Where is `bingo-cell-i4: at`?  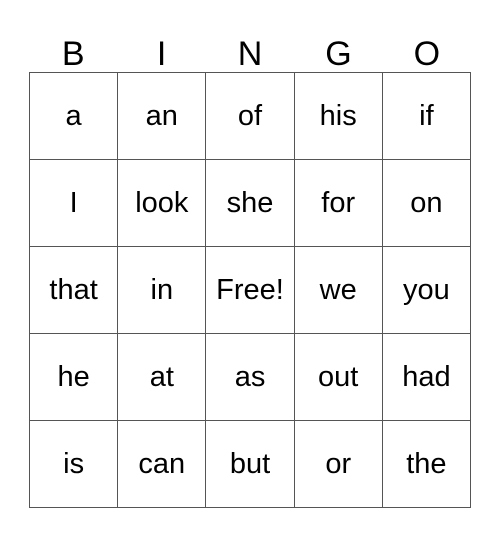
bingo-cell-i4: at is located at coordinates (162, 377).